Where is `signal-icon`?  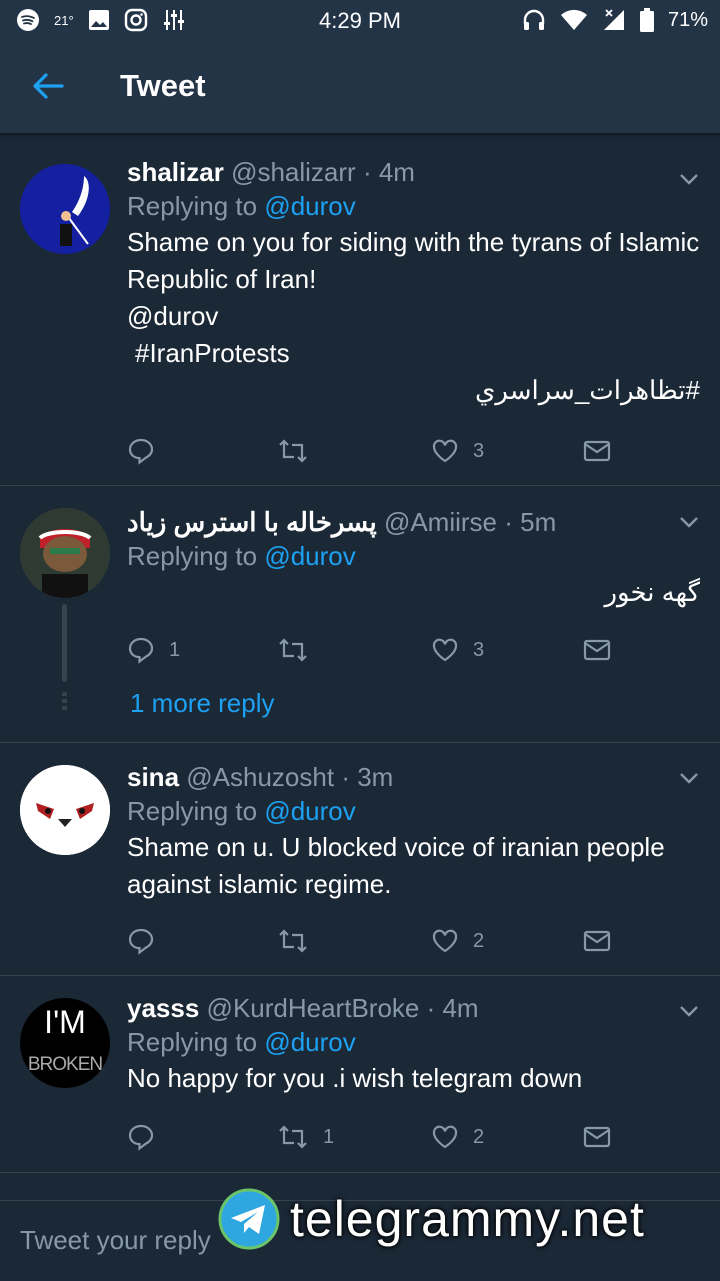 signal-icon is located at coordinates (613, 19).